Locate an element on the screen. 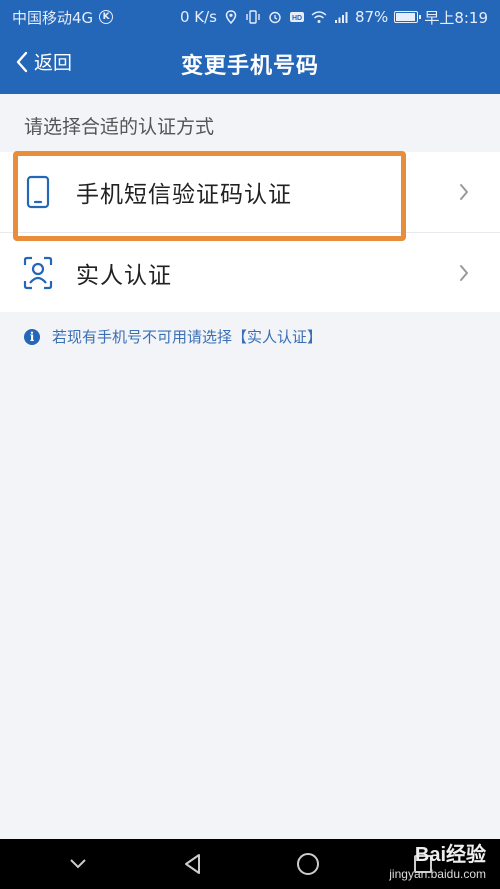  notice: i 若现有手机号不可用请选择【实人认证】 is located at coordinates (173, 336).